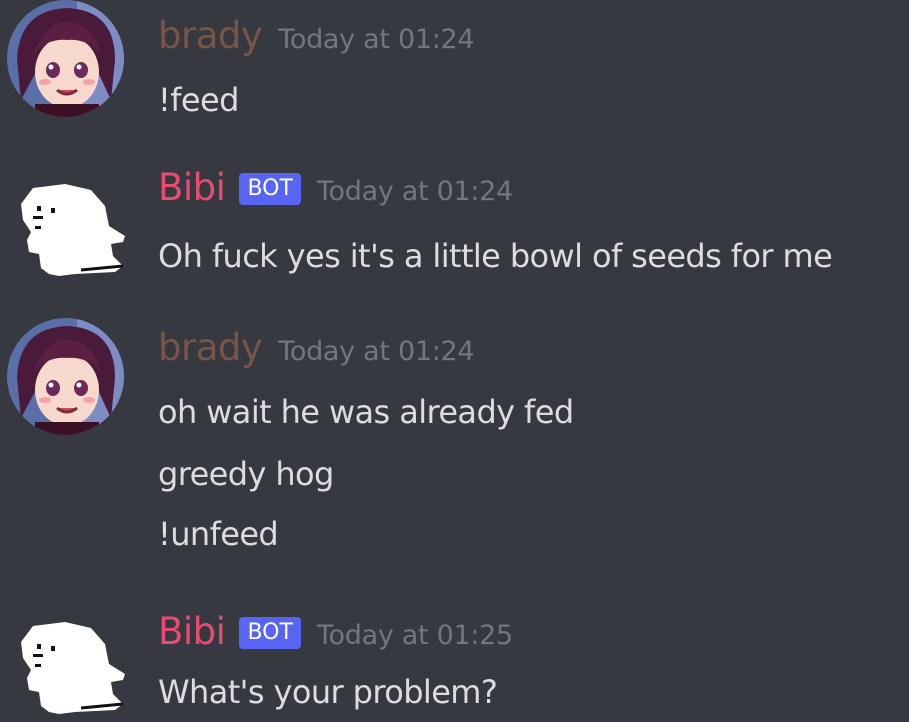  I want to click on message-header: Bibi BOT Today at 01:25, so click(335, 632).